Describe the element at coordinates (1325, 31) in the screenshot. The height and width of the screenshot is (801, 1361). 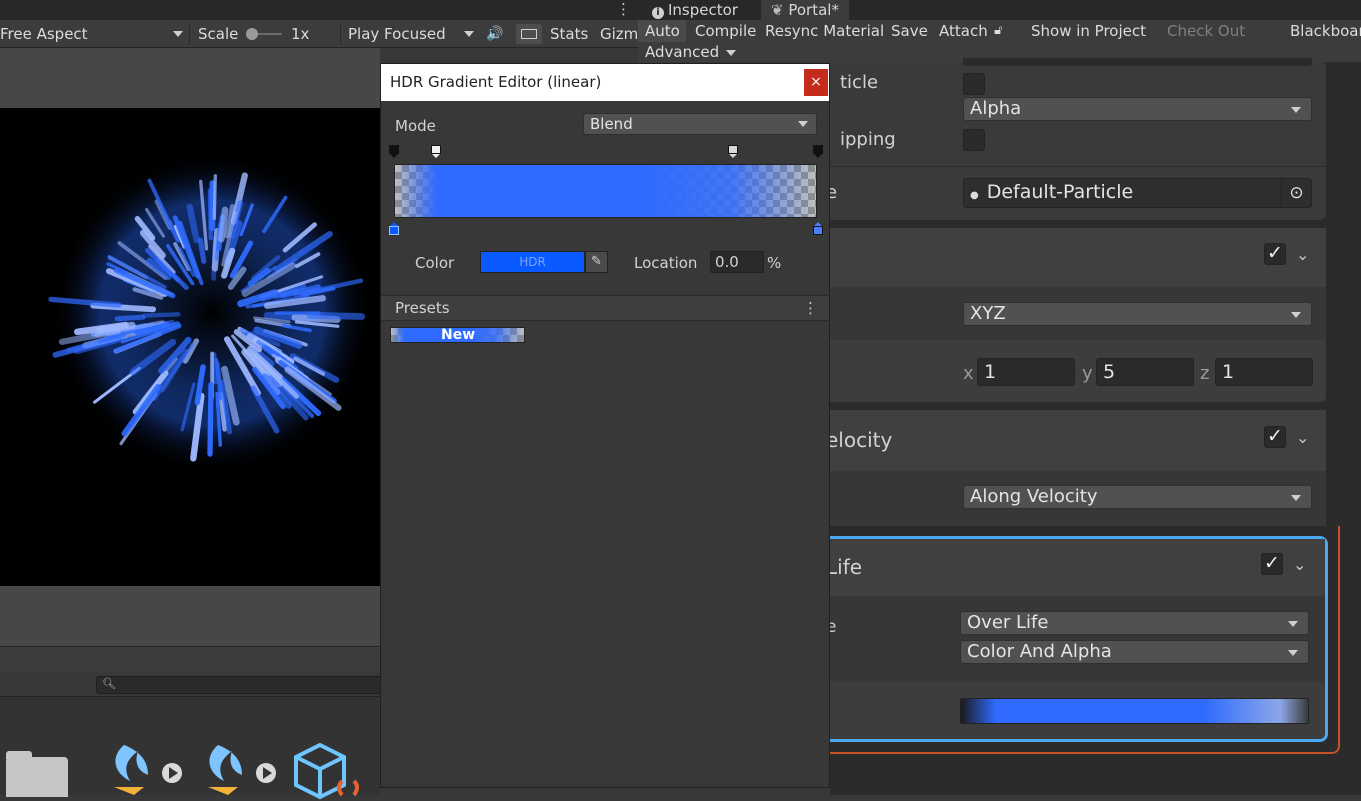
I see `blackboard-button: Blackboar` at that location.